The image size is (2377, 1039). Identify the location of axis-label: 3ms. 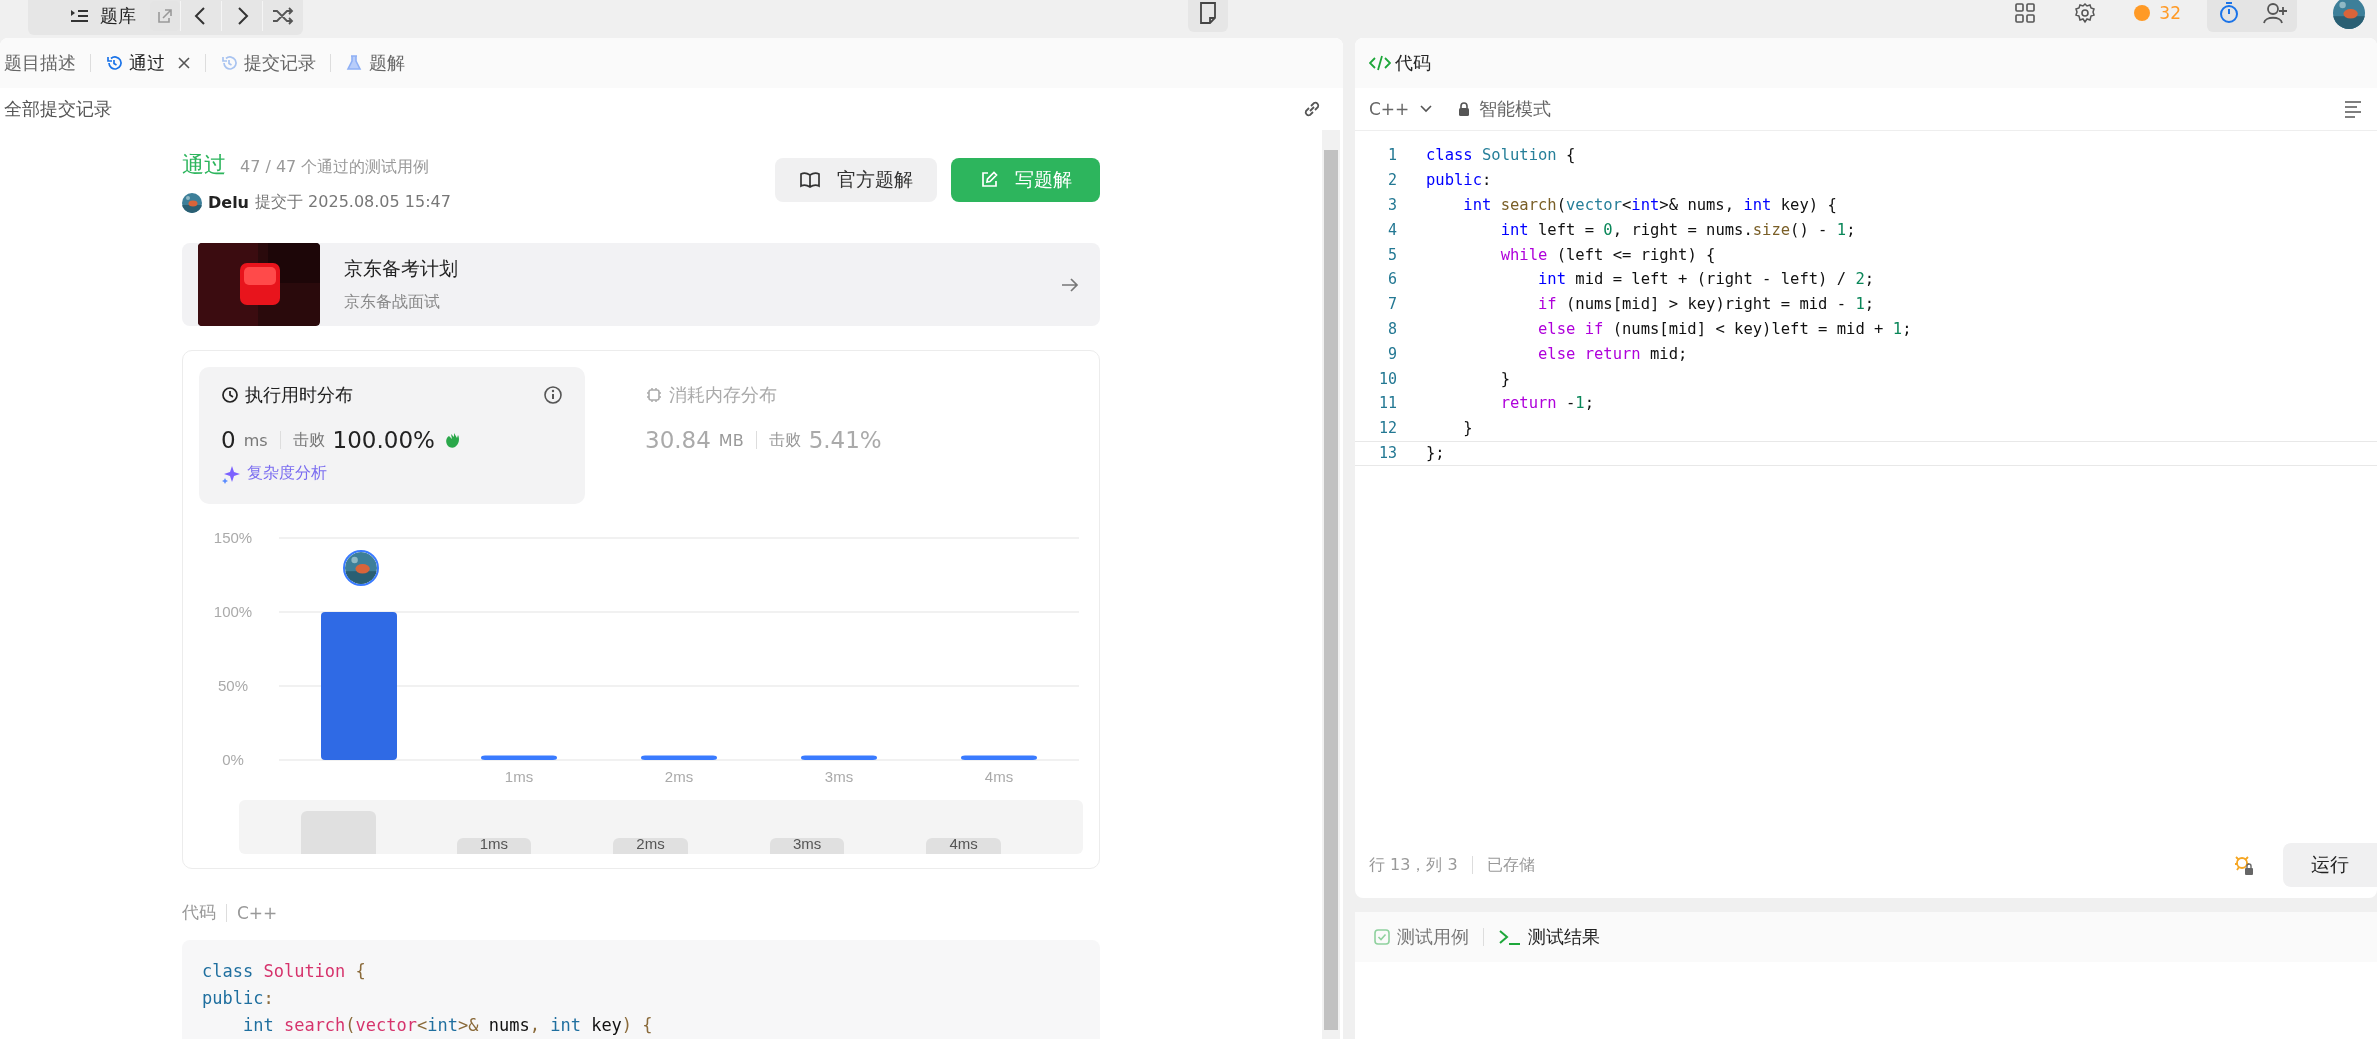
(839, 776).